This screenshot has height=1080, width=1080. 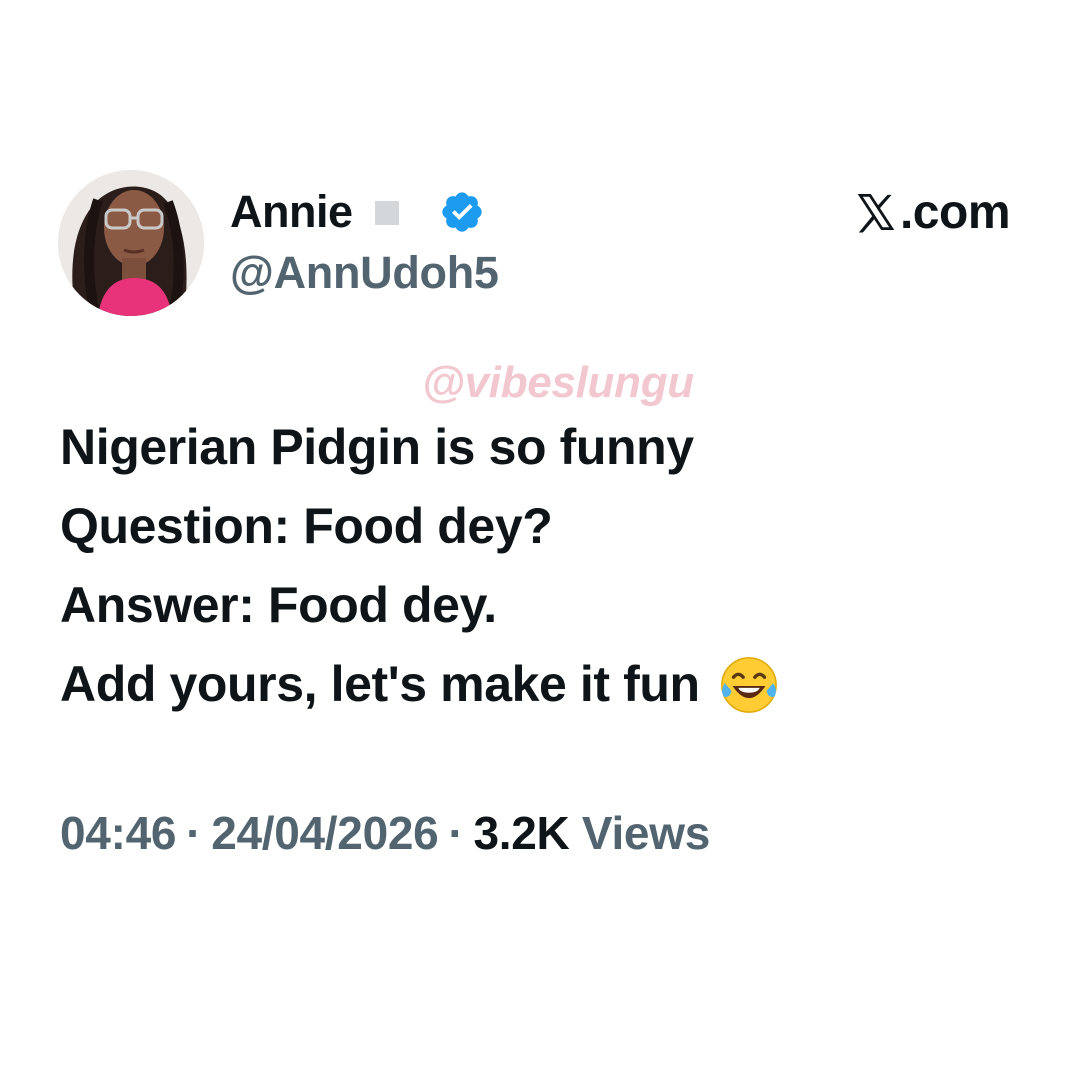 I want to click on user-handle: @AnnUdoh5, so click(x=364, y=273).